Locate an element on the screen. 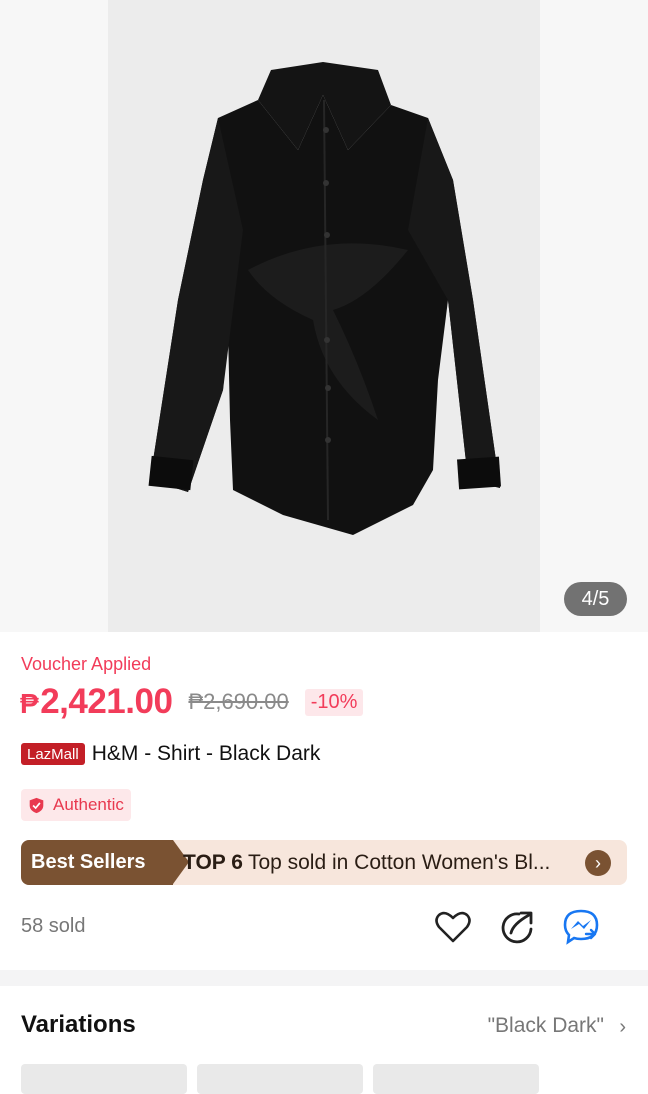 This screenshot has width=648, height=1094. image-counter: 4/5 is located at coordinates (595, 599).